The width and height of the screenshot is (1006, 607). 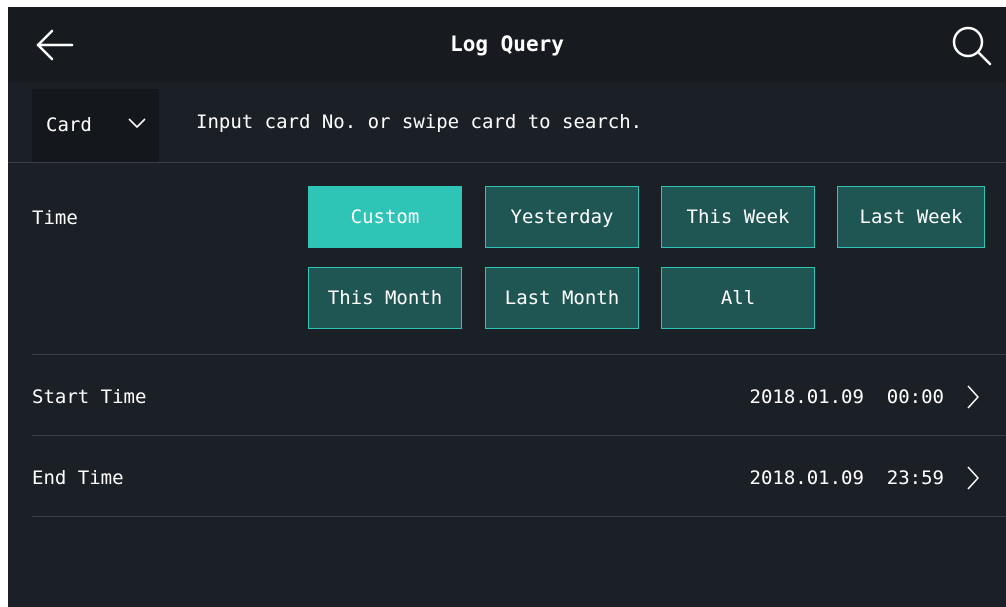 I want to click on search-icon, so click(x=972, y=46).